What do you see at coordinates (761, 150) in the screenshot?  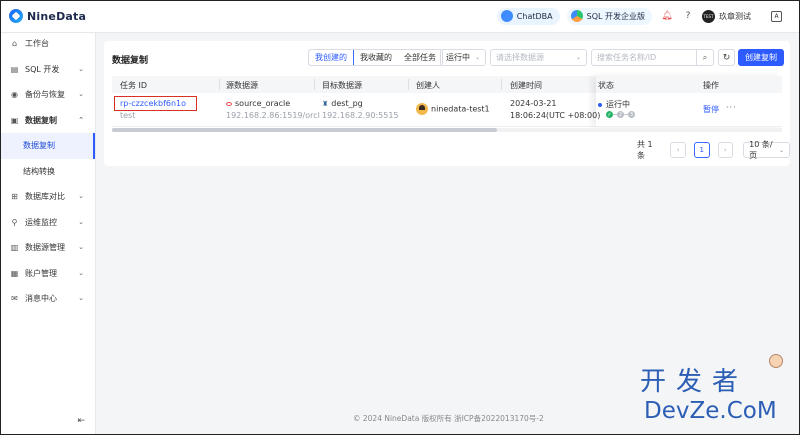 I see `page-size-value: 10 条/页` at bounding box center [761, 150].